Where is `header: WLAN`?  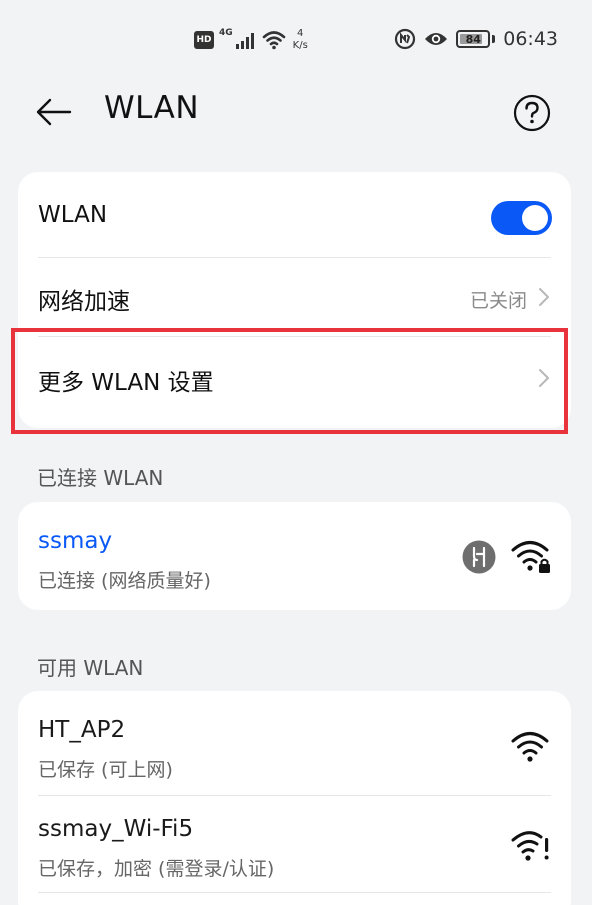
header: WLAN is located at coordinates (296, 113).